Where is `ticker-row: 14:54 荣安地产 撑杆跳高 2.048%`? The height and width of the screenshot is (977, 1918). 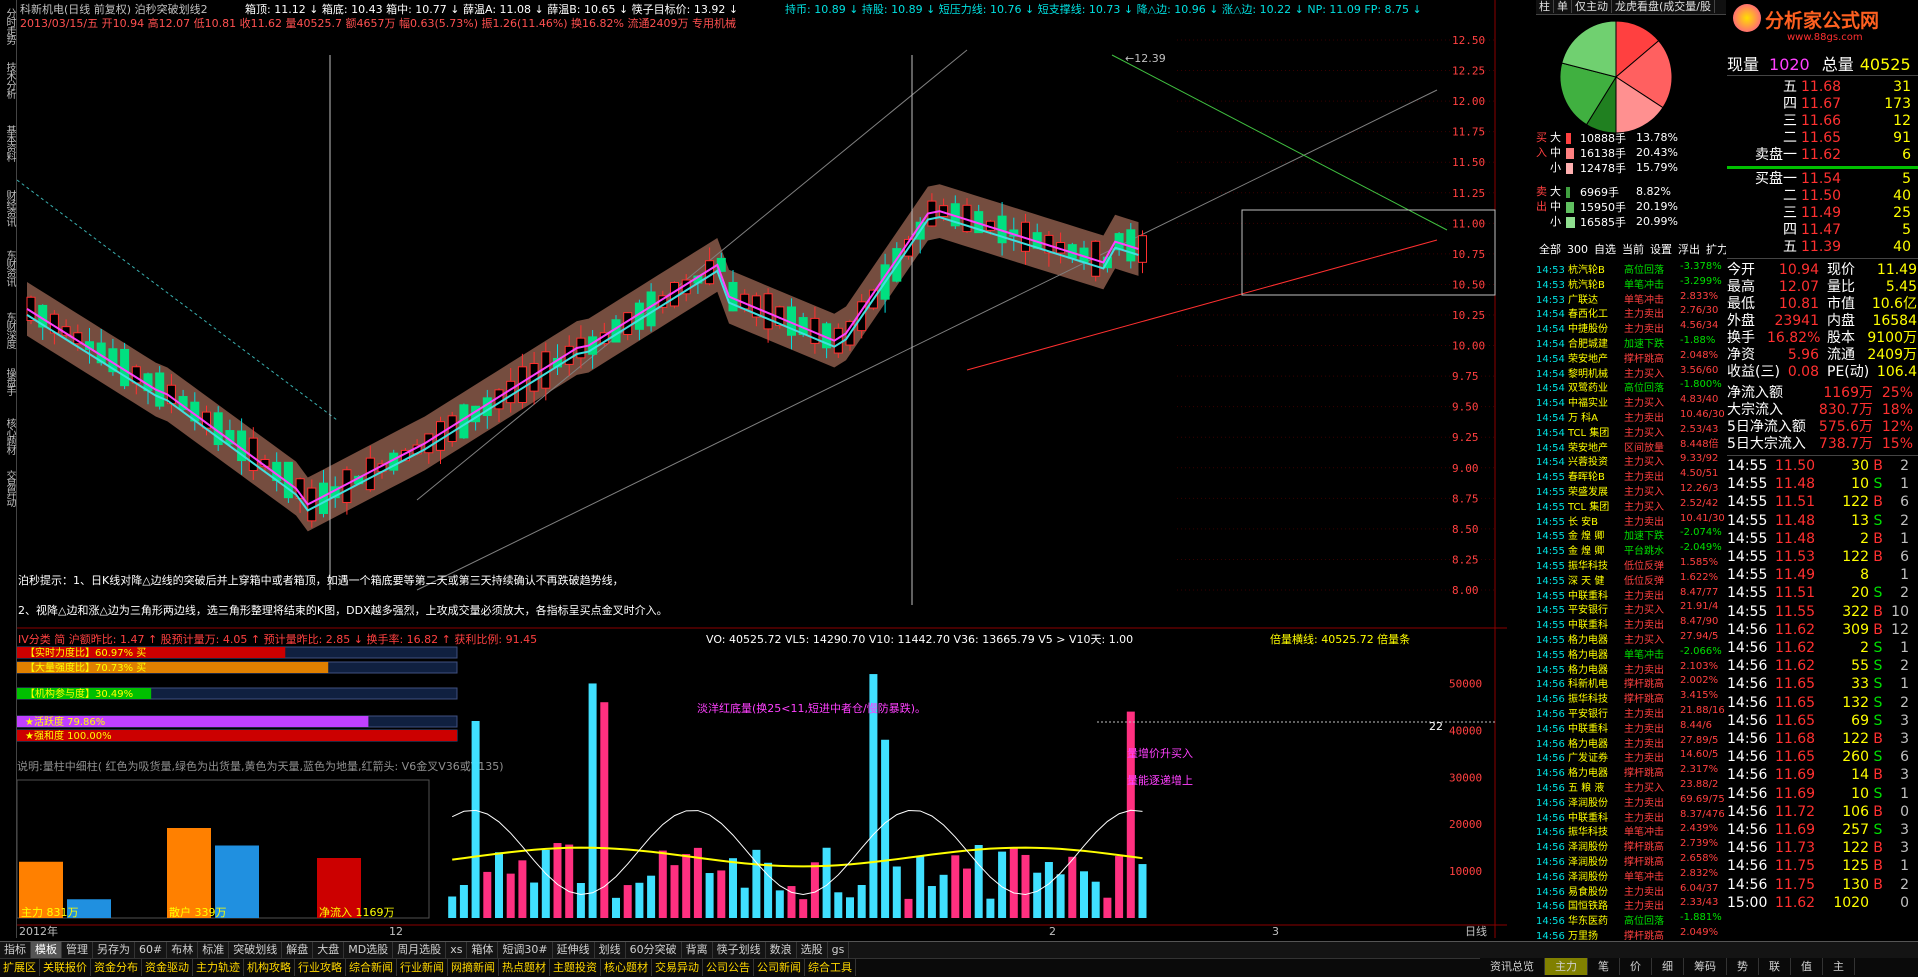
ticker-row: 14:54 荣安地产 撑杆跳高 2.048% is located at coordinates (1631, 357).